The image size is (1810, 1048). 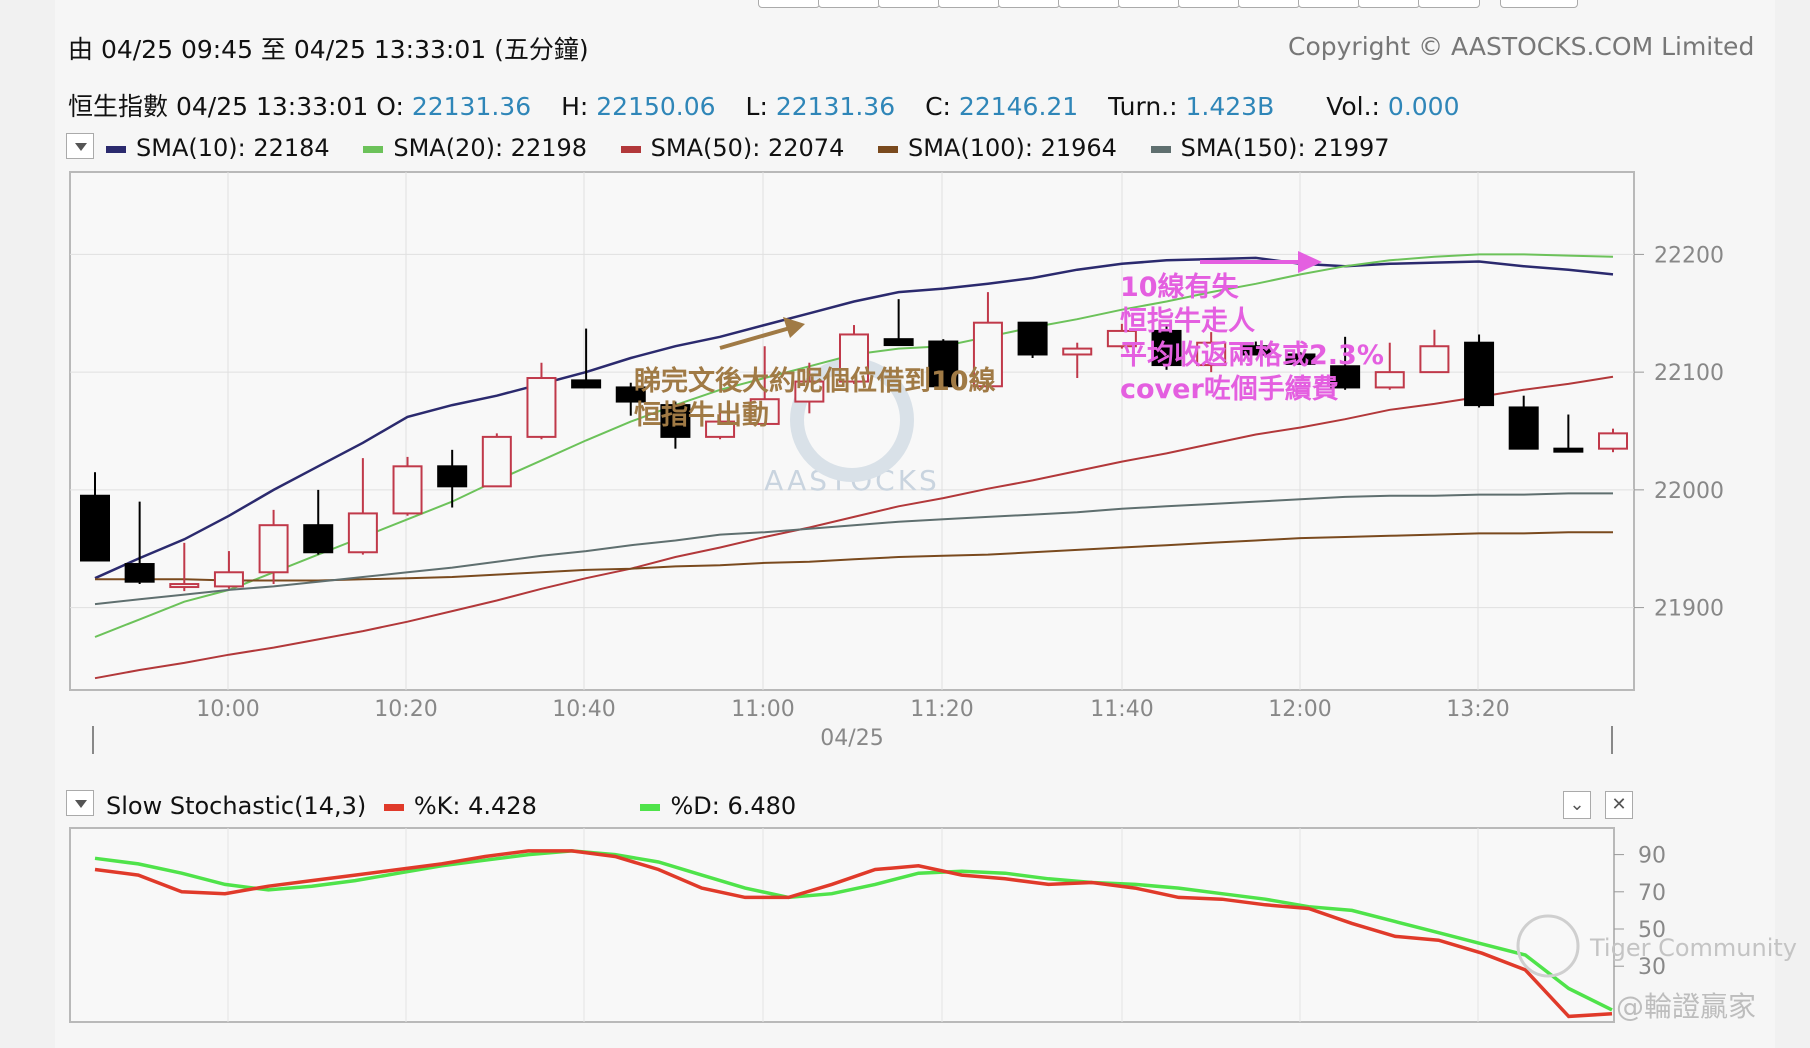 What do you see at coordinates (1180, 287) in the screenshot?
I see `annotation-text: 10線有失` at bounding box center [1180, 287].